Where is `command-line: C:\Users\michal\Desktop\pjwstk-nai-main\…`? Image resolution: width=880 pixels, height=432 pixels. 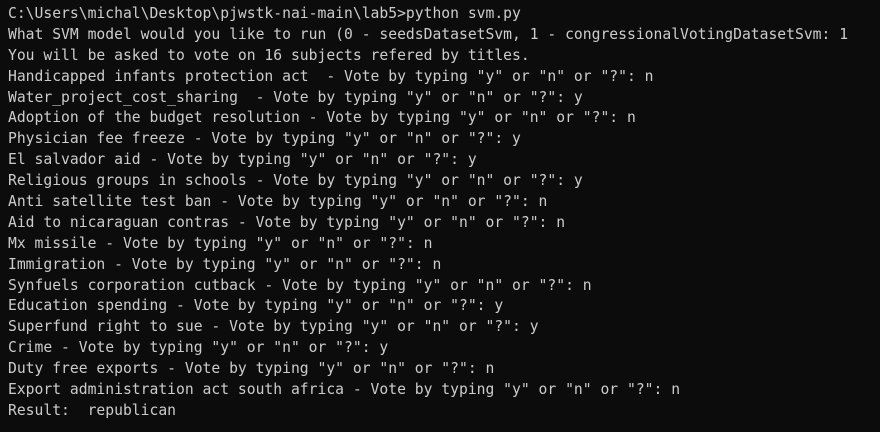
command-line: C:\Users\michal\Desktop\pjwstk-nai-main\… is located at coordinates (264, 13).